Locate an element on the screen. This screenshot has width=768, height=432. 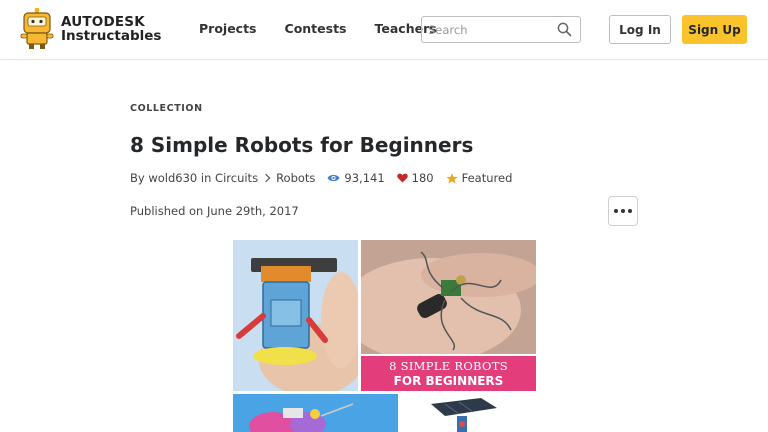
star-icon is located at coordinates (452, 178).